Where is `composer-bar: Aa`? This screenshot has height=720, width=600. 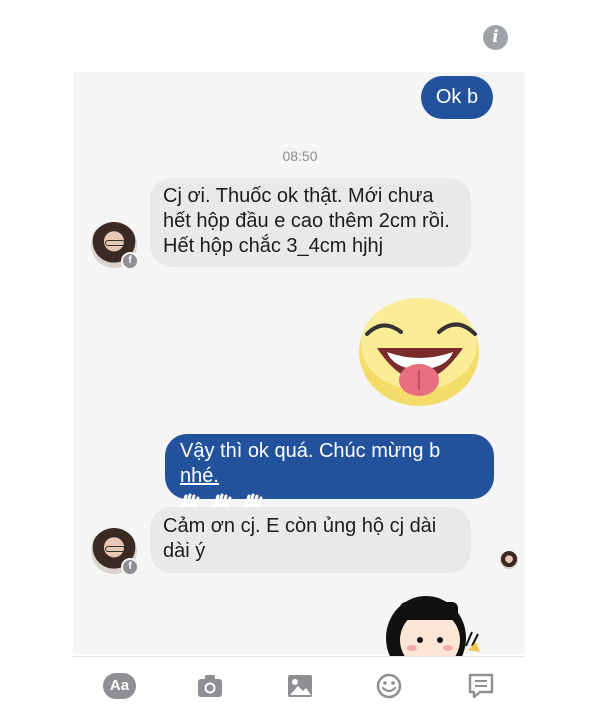
composer-bar: Aa is located at coordinates (299, 684).